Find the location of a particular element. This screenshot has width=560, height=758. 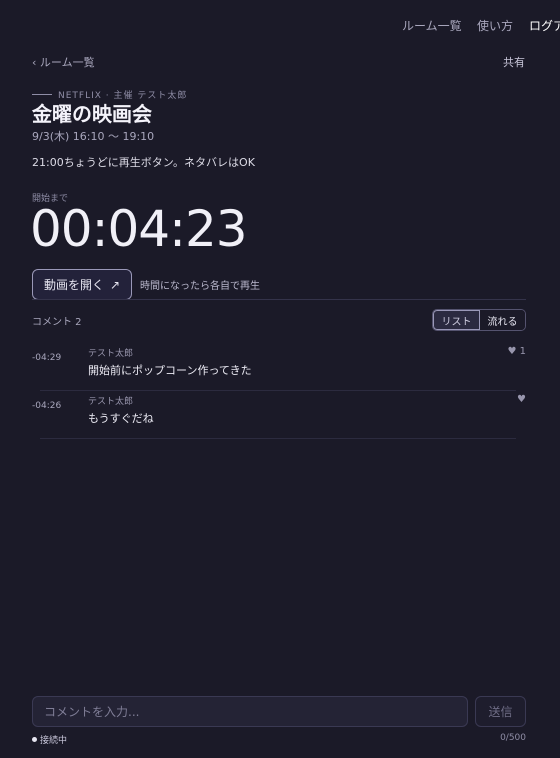

comment-text: もうすぐだね is located at coordinates (121, 418).